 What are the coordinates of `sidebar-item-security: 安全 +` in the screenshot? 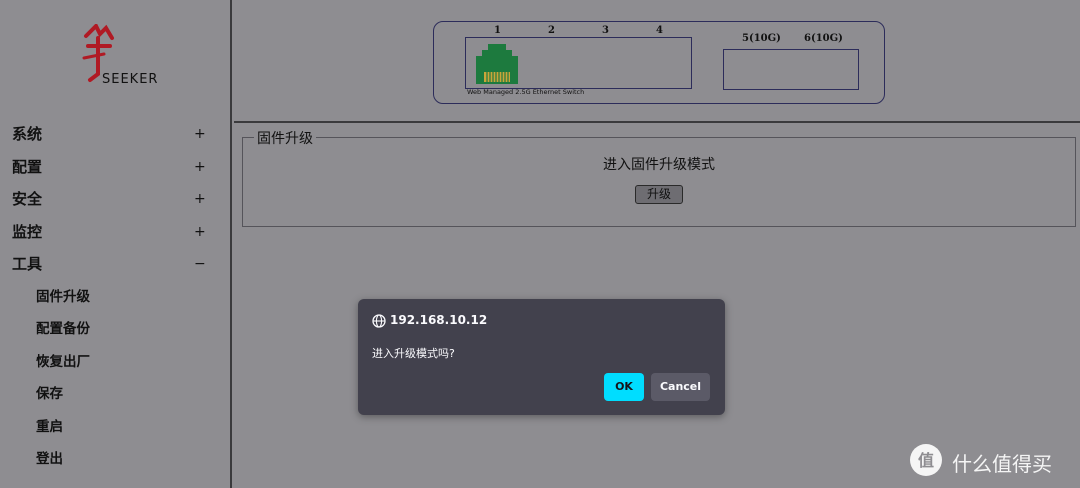 It's located at (115, 199).